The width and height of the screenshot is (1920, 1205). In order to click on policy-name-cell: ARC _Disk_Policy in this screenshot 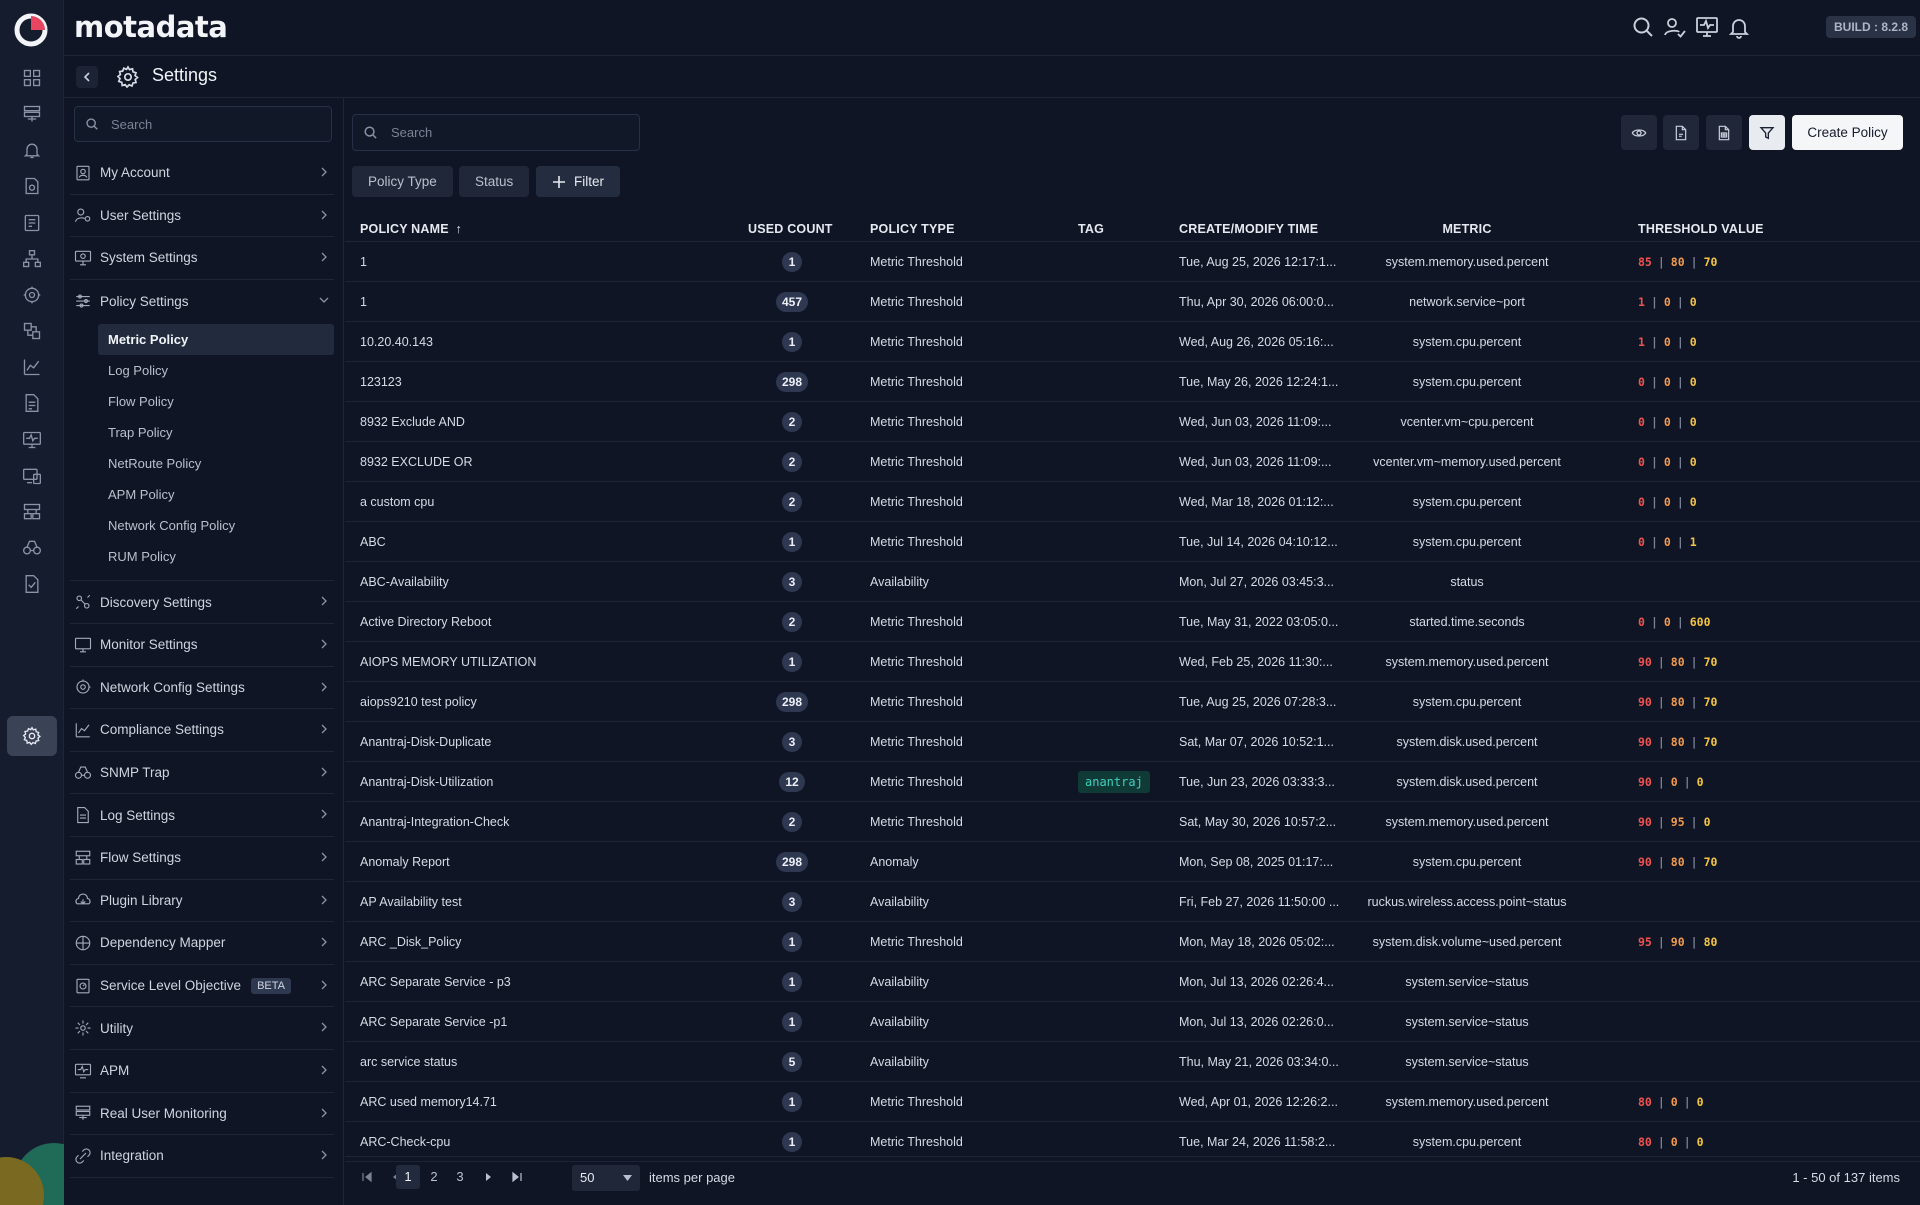, I will do `click(510, 942)`.